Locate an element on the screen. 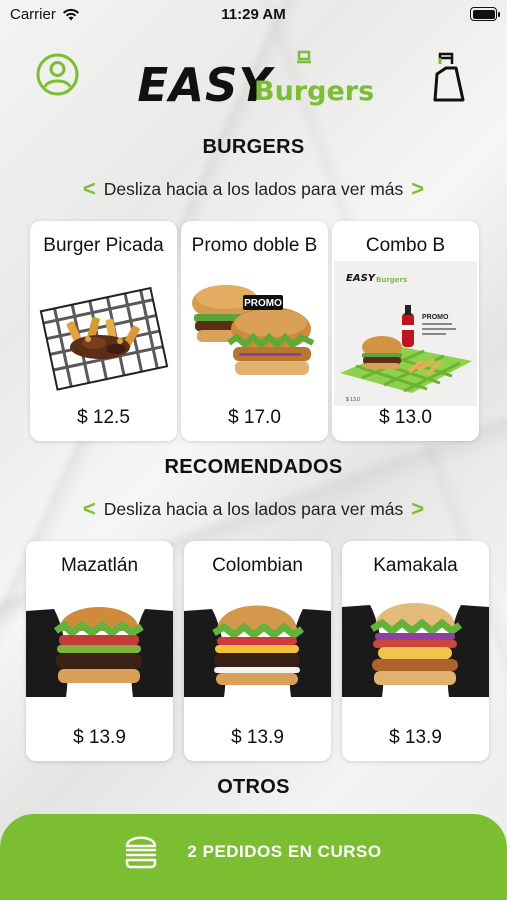  product-card: Kamakala $ 13.9 is located at coordinates (415, 651).